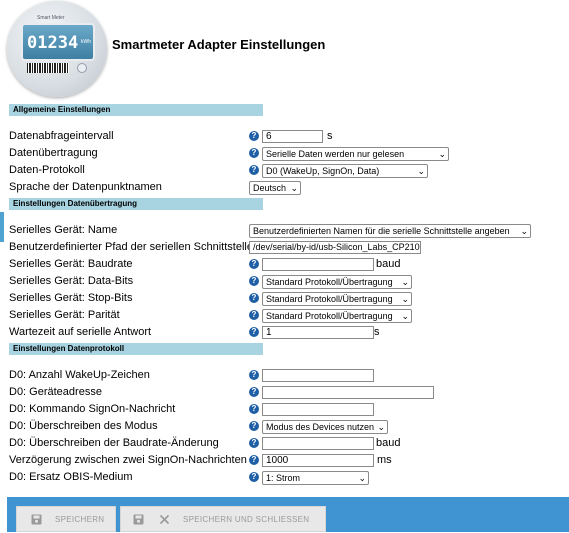  Describe the element at coordinates (254, 315) in the screenshot. I see `parity-help-icon: ?` at that location.